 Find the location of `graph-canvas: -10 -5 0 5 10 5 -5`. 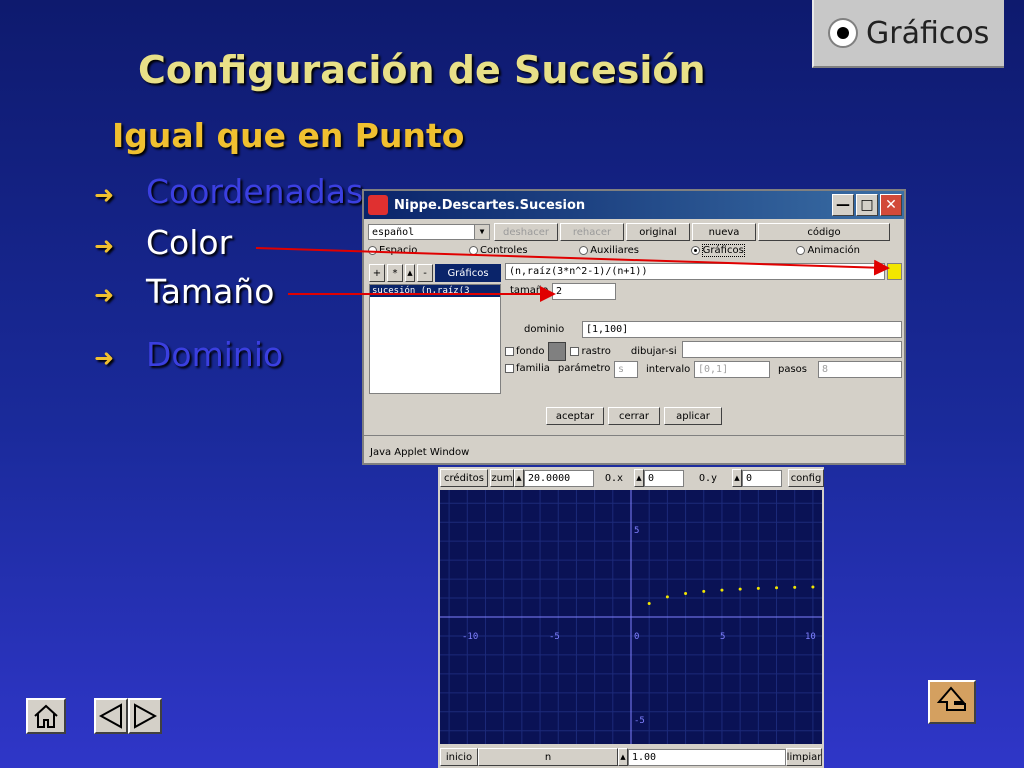

graph-canvas: -10 -5 0 5 10 5 -5 is located at coordinates (631, 617).